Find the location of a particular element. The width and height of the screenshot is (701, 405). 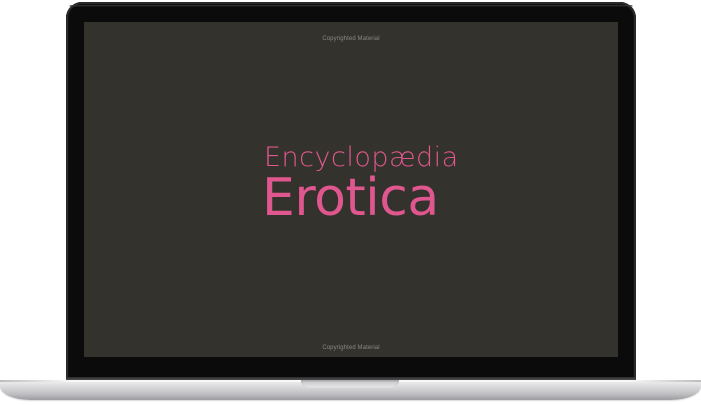

laptop-base is located at coordinates (350, 390).